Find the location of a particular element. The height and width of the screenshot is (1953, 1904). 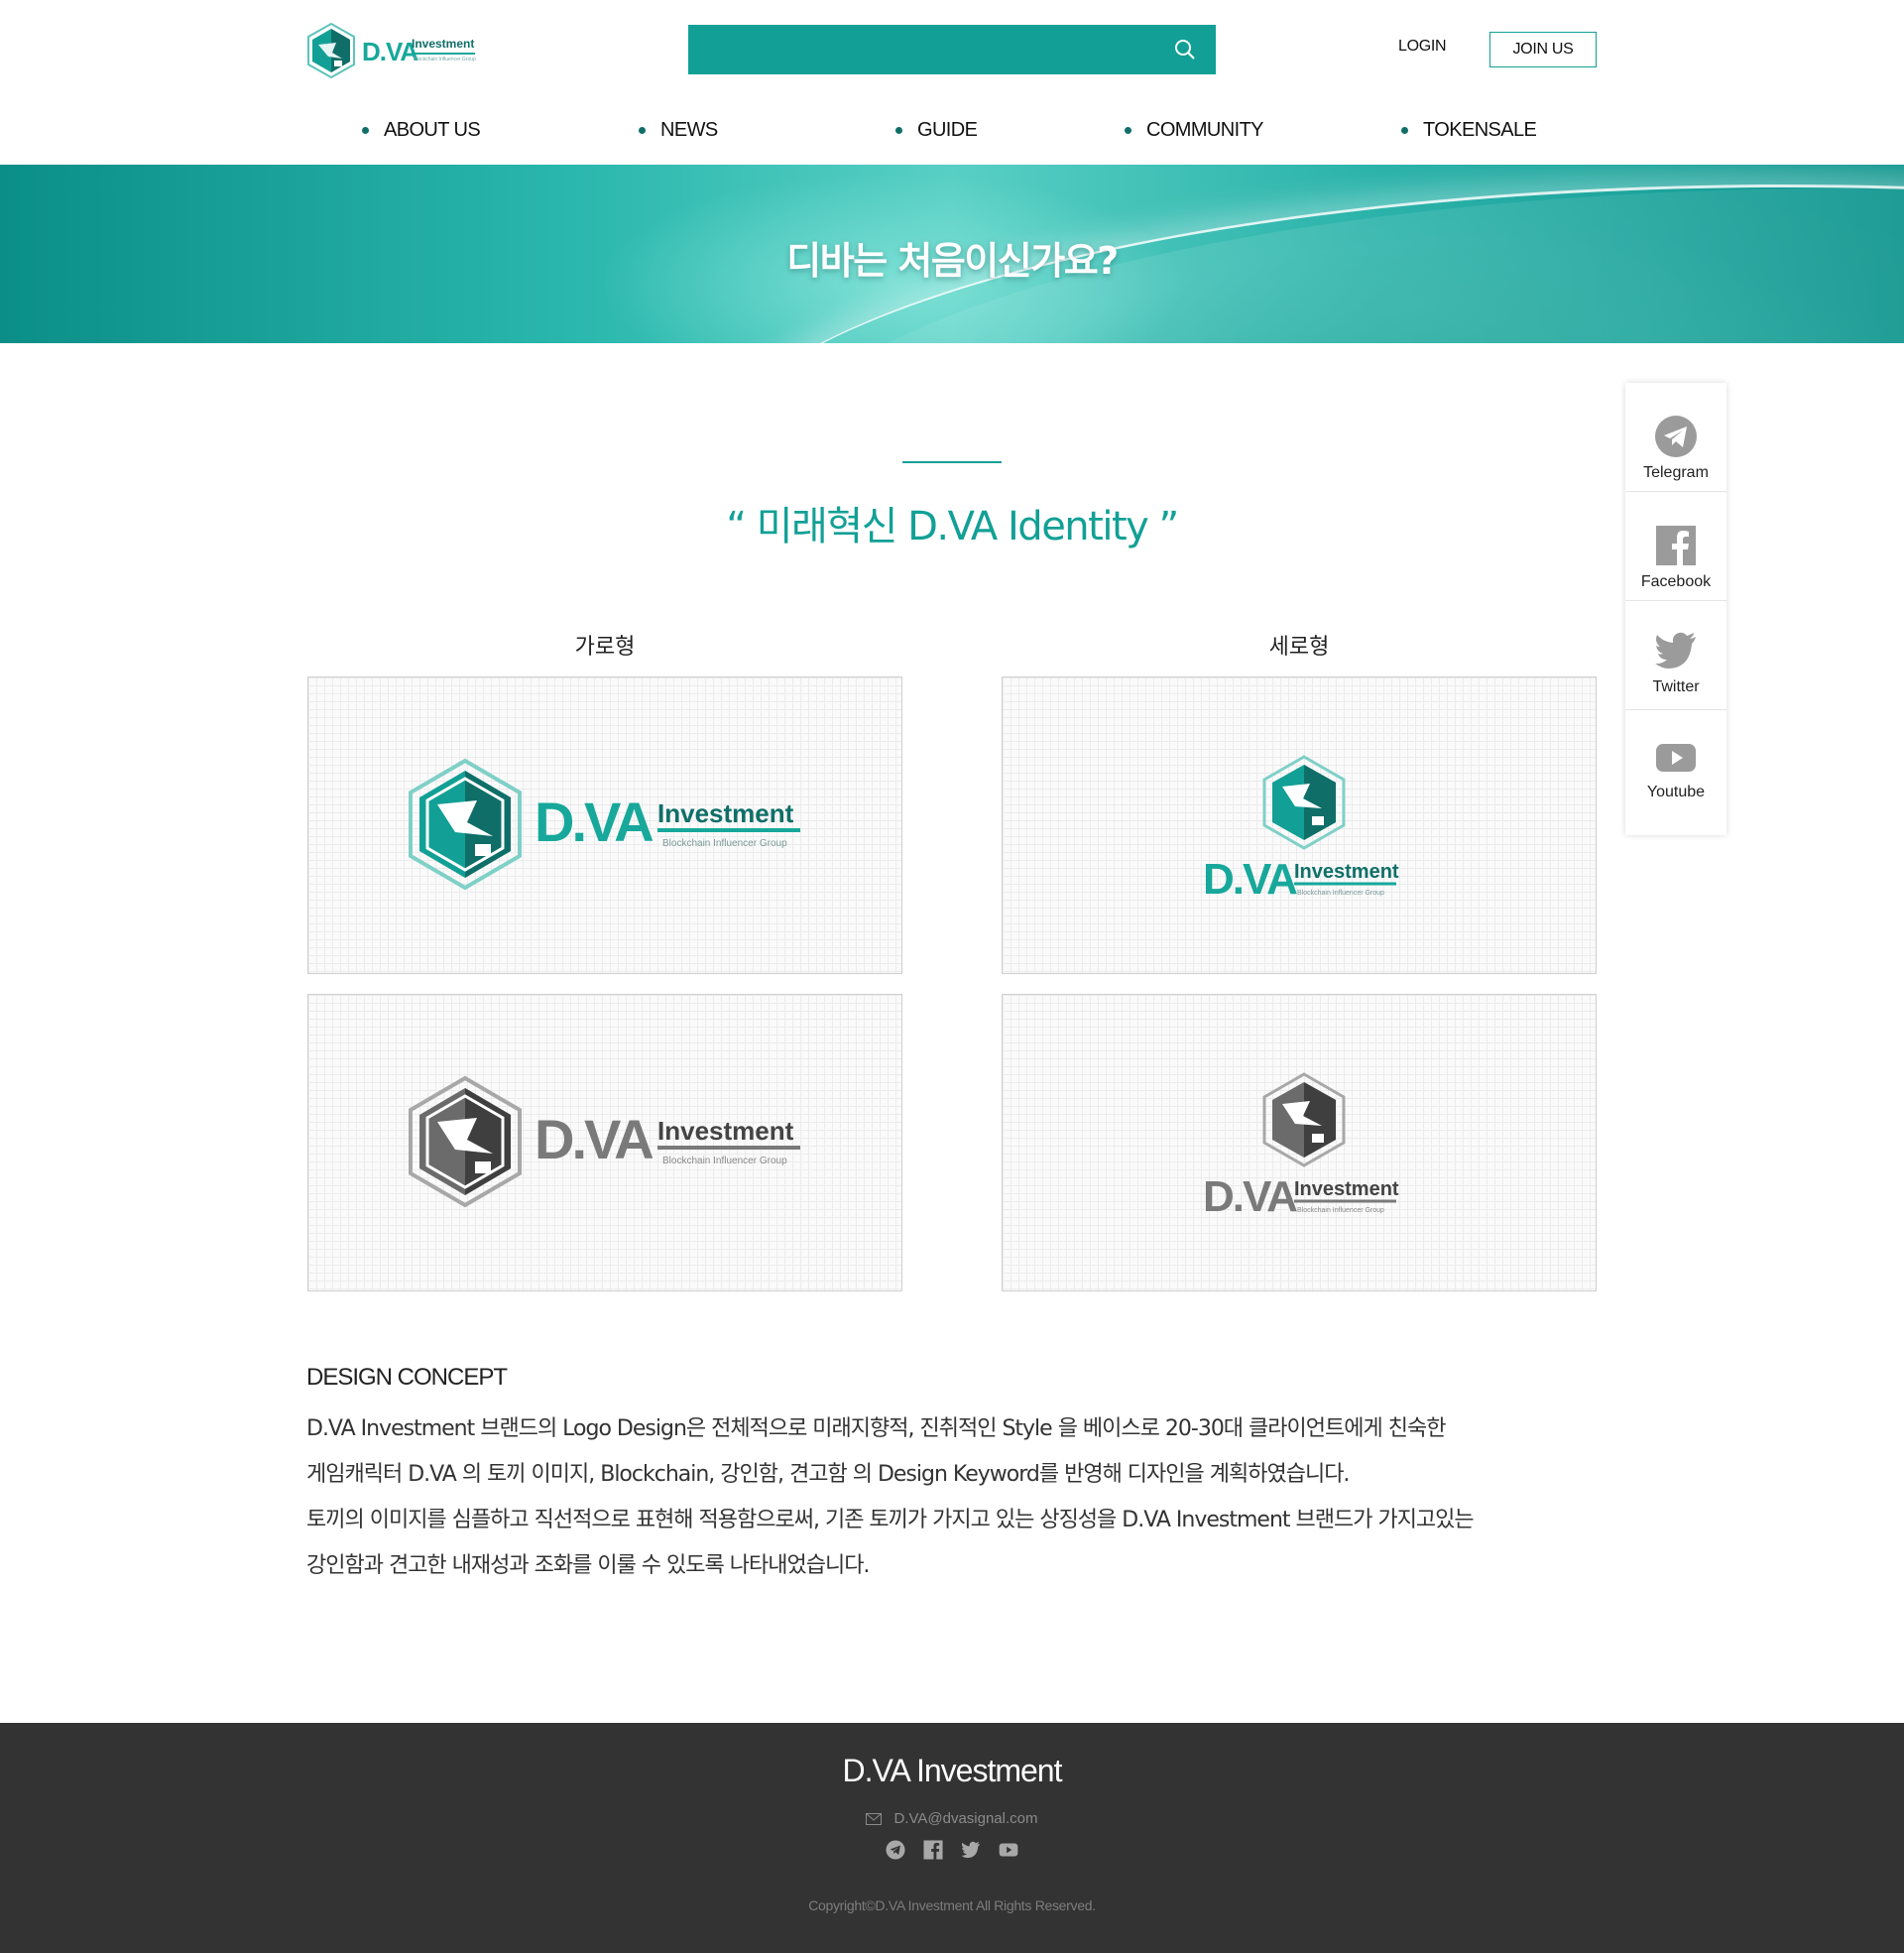

search-button is located at coordinates (1185, 50).